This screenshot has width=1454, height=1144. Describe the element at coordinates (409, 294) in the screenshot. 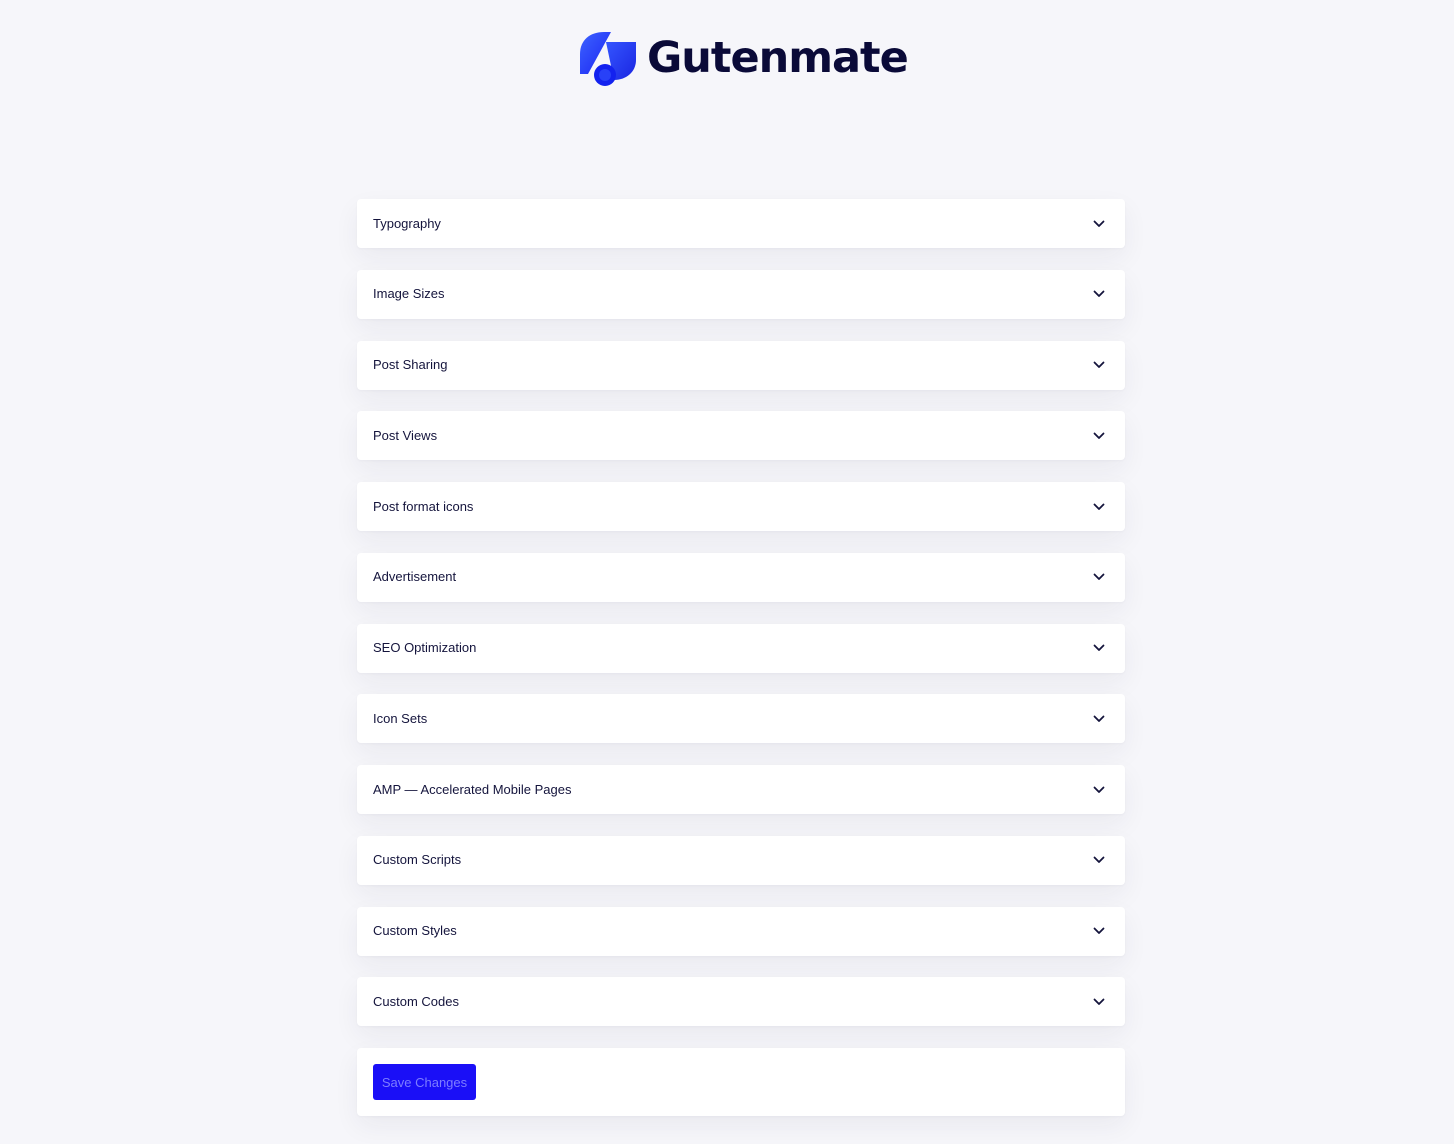

I see `section-title: Image Sizes` at that location.